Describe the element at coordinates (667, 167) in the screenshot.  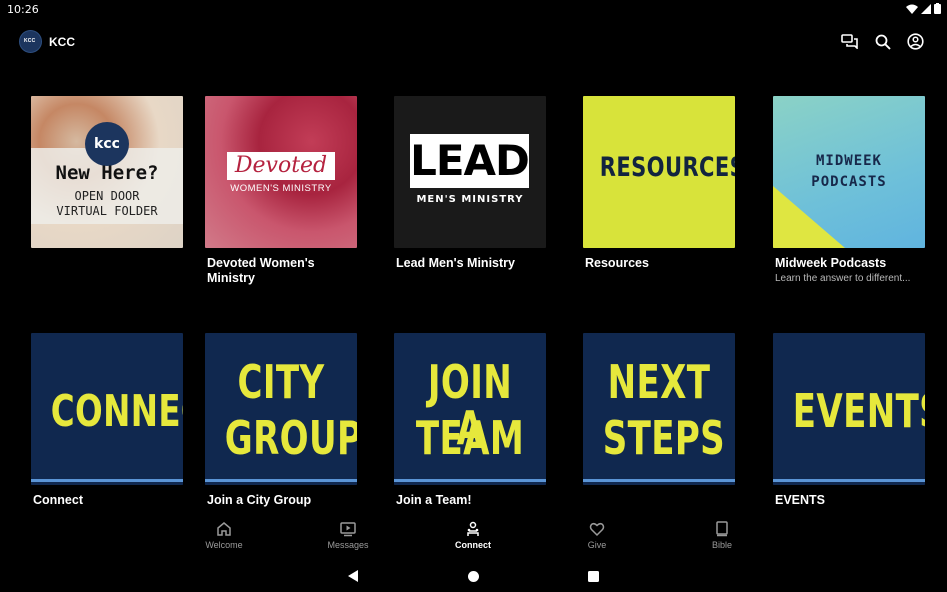
I see `resources-art-heading: RESOURCES` at that location.